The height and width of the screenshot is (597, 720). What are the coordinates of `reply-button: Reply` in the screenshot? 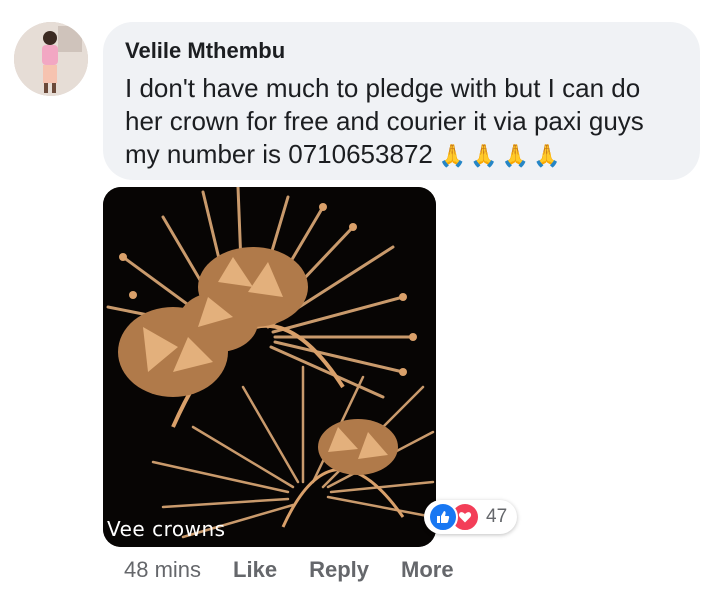 It's located at (339, 570).